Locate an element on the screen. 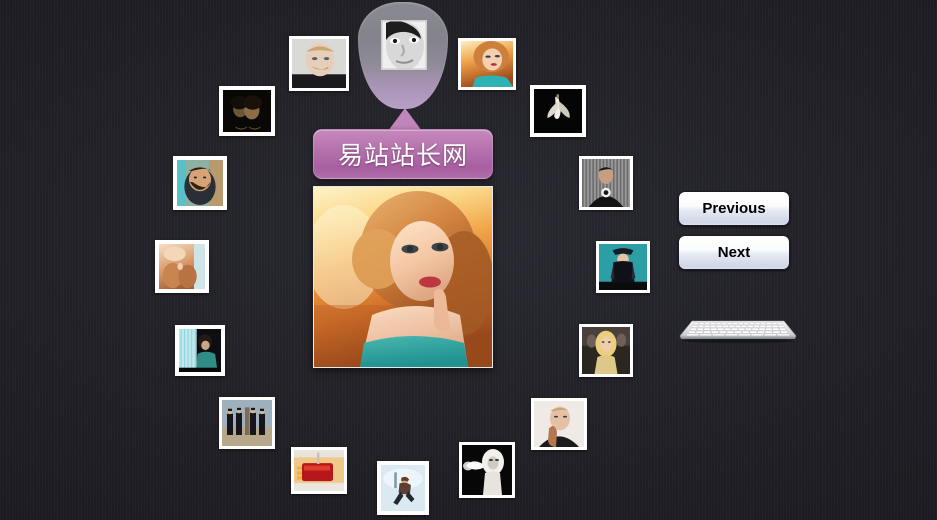 The image size is (937, 520). thumb-banana-image is located at coordinates (558, 111).